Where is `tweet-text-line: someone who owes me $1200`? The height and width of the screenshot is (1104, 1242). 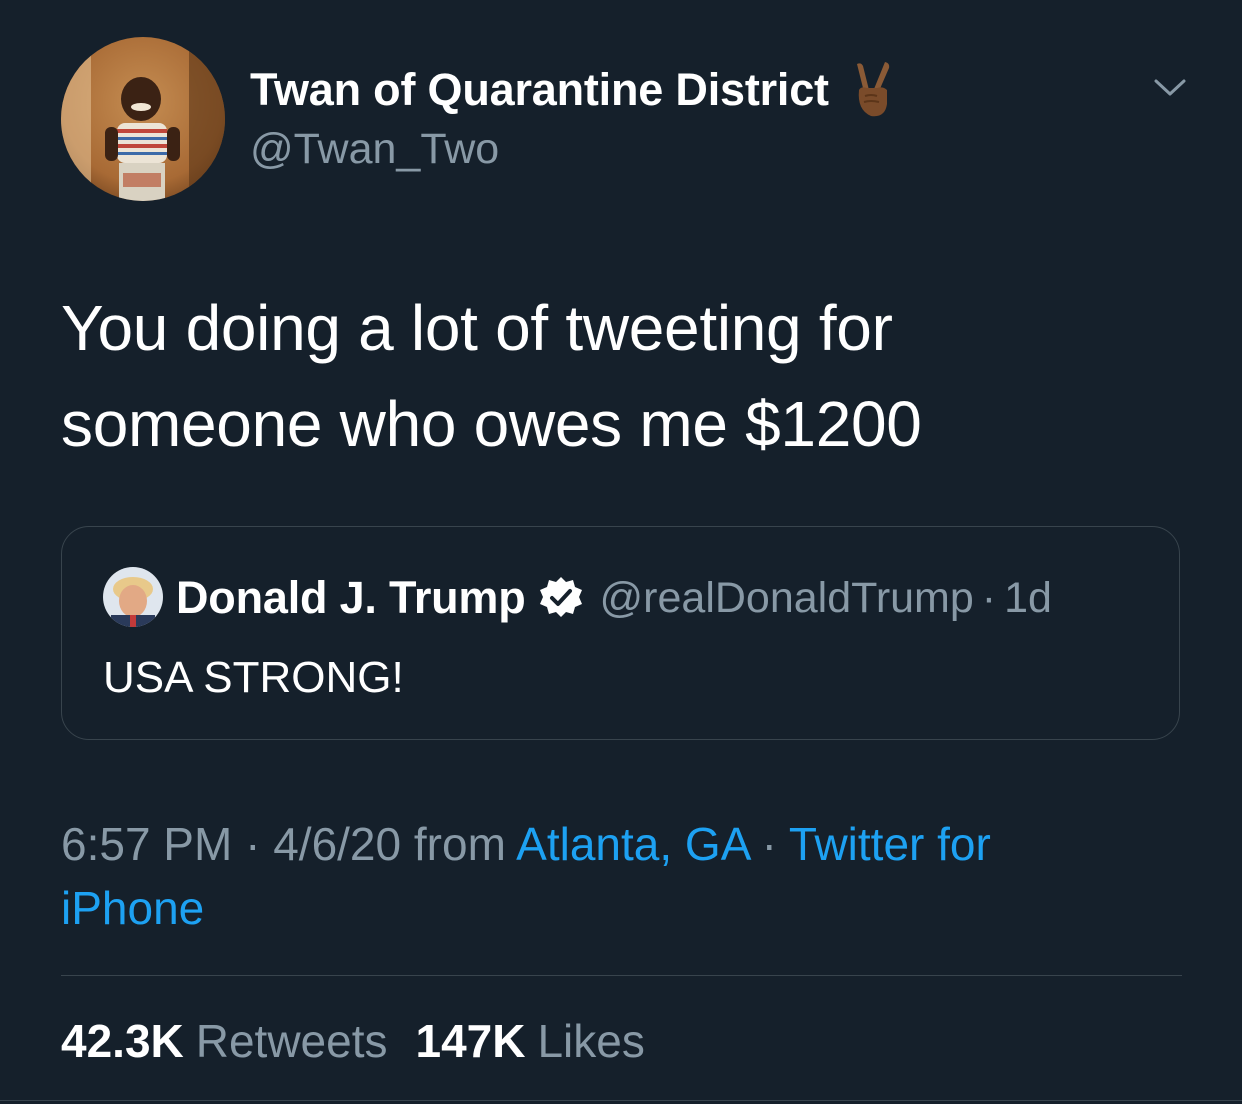
tweet-text-line: someone who owes me $1200 is located at coordinates (491, 424).